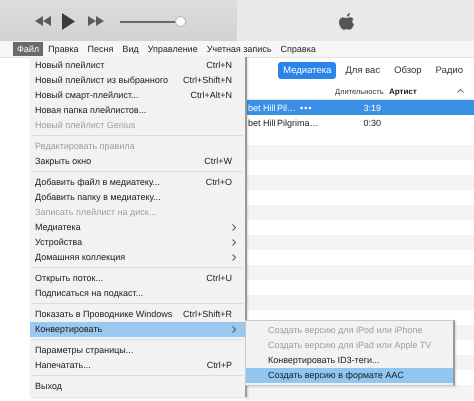  Describe the element at coordinates (137, 227) in the screenshot. I see `menu-item: Медиатека` at that location.